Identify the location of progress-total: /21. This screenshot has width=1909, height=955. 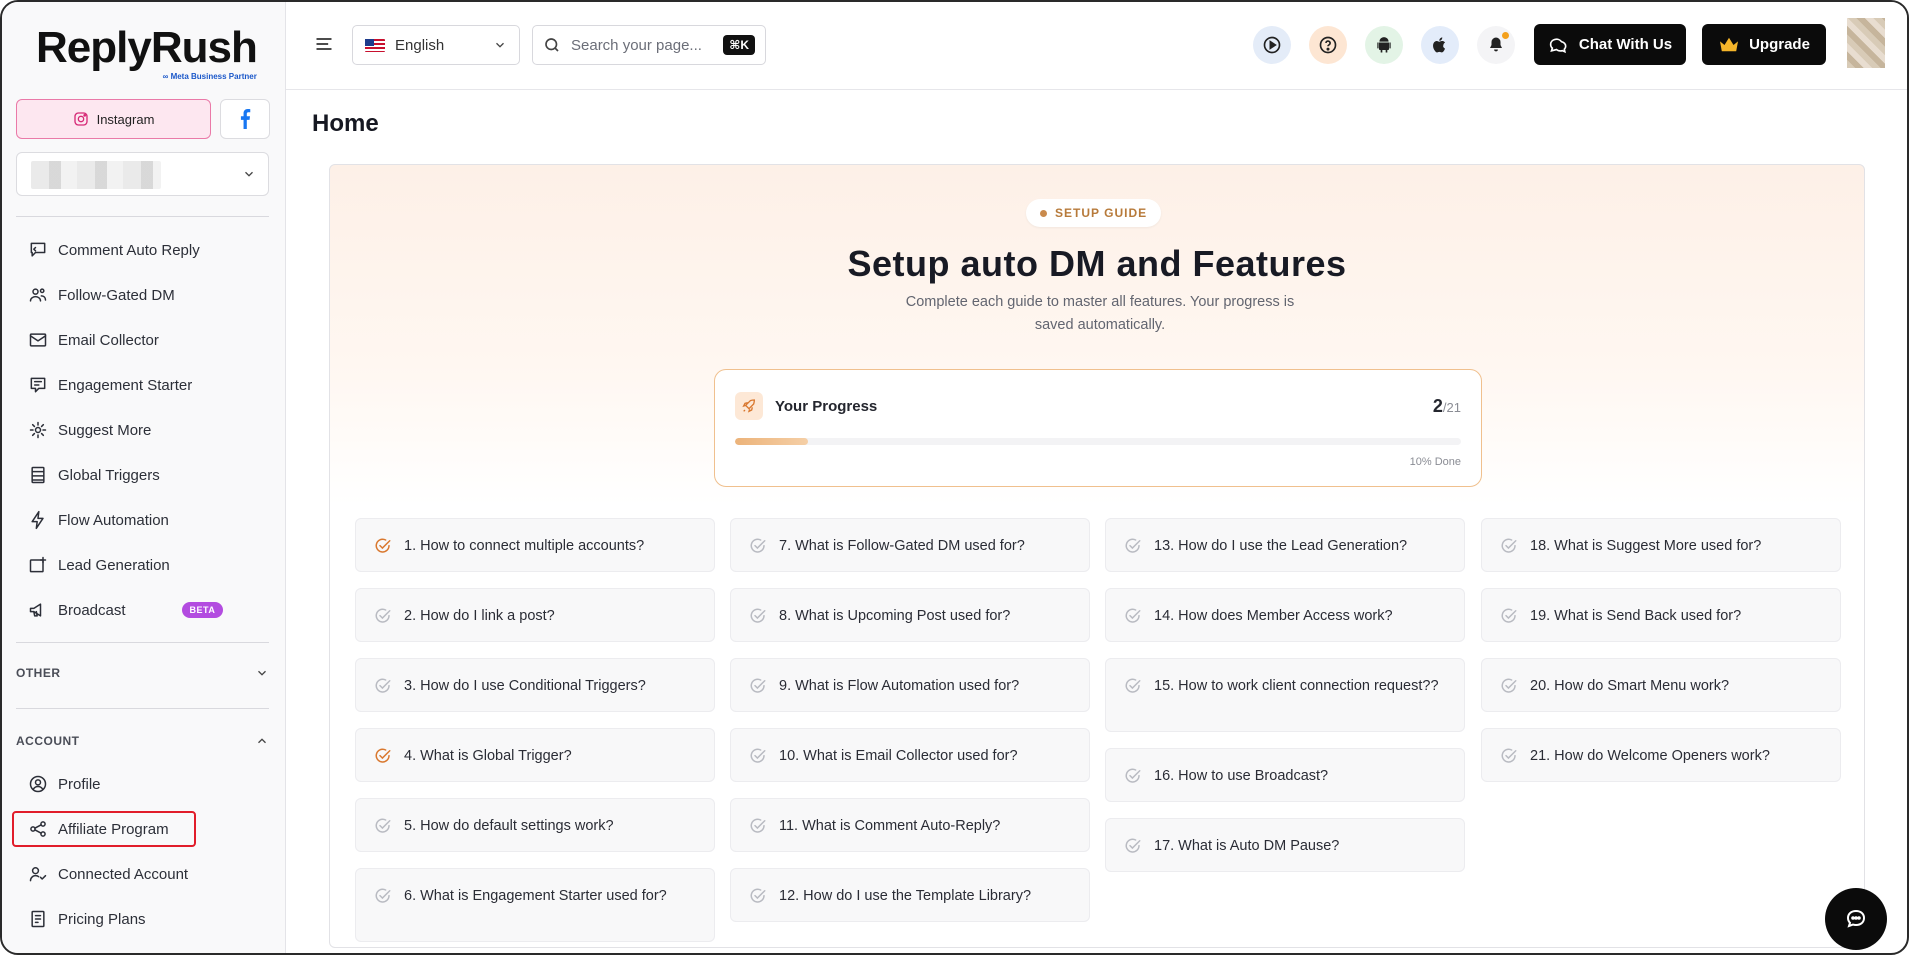
(1451, 407).